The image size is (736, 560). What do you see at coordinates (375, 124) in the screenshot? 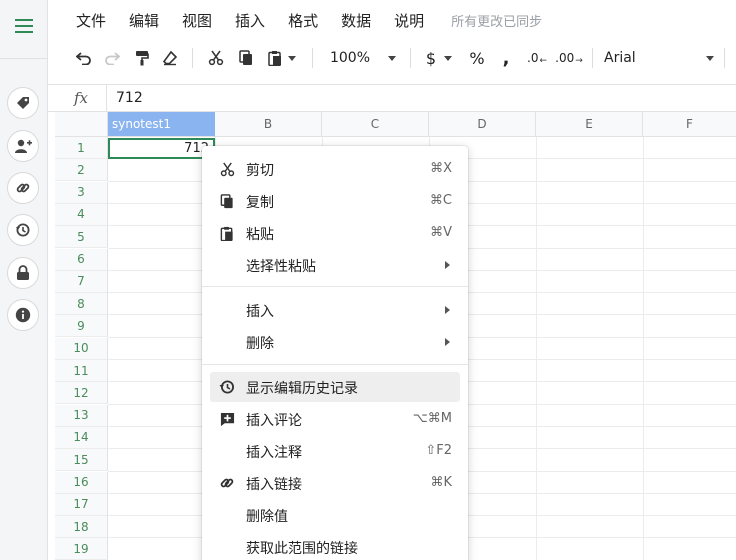
I see `column-header-c: C` at bounding box center [375, 124].